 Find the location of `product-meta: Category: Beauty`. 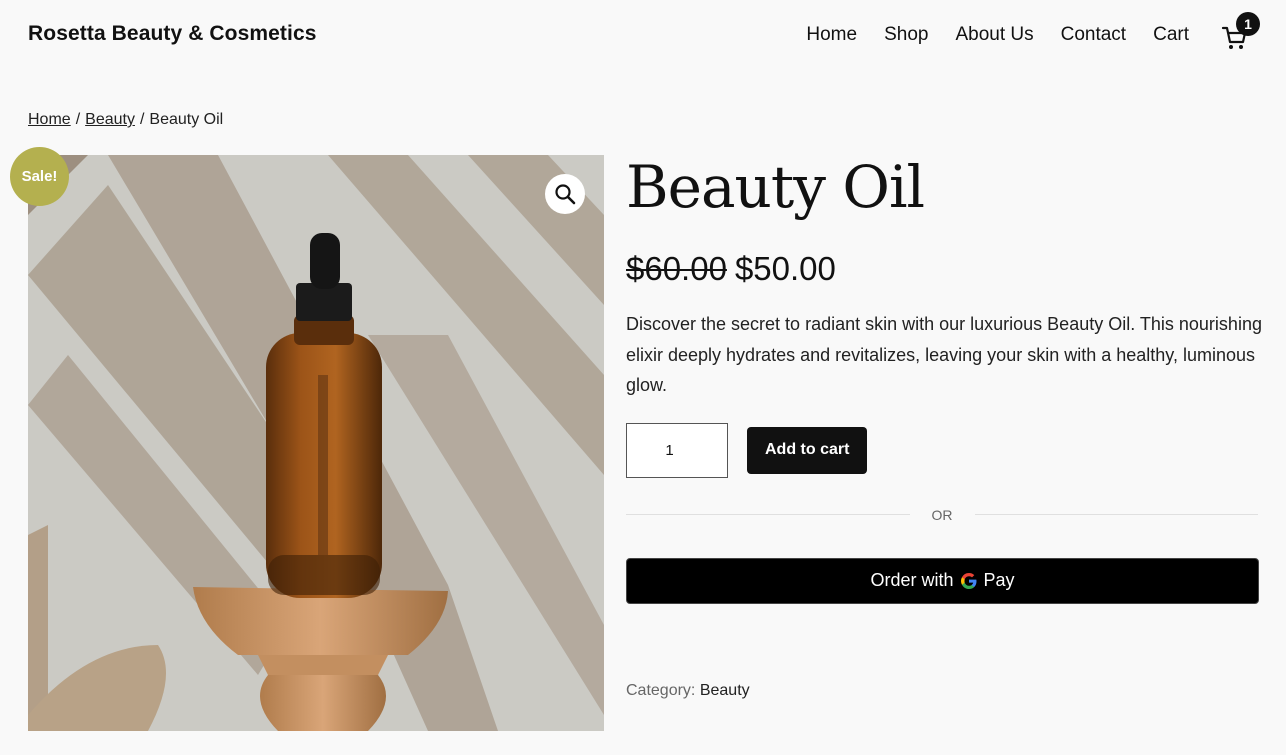

product-meta: Category: Beauty is located at coordinates (688, 691).